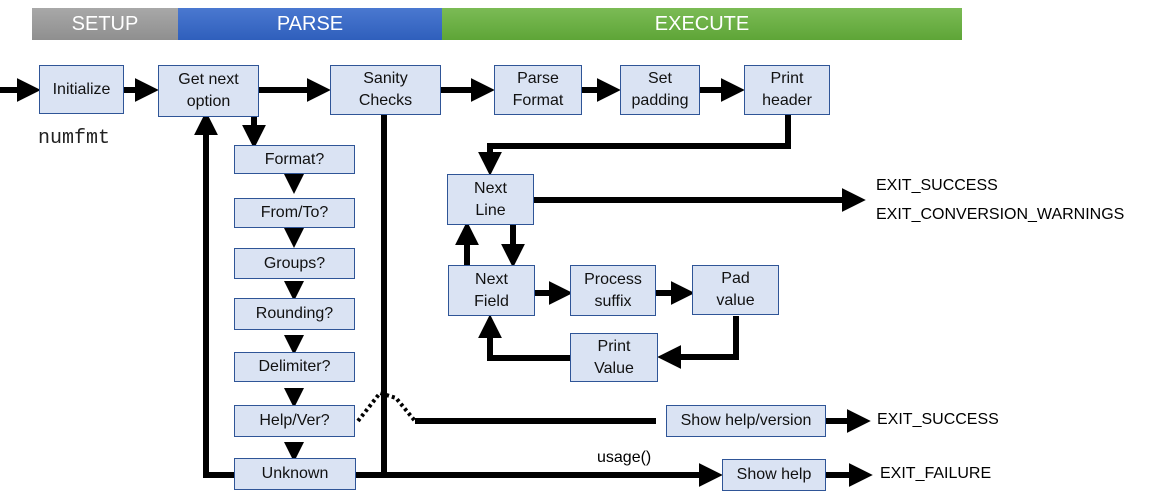  Describe the element at coordinates (624, 457) in the screenshot. I see `usage-edge-label: usage()` at that location.